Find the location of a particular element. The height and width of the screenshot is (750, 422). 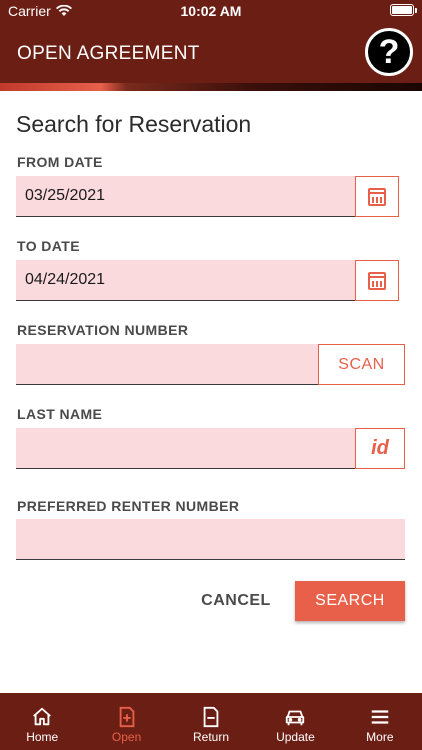

tab-home: Home is located at coordinates (42, 721).